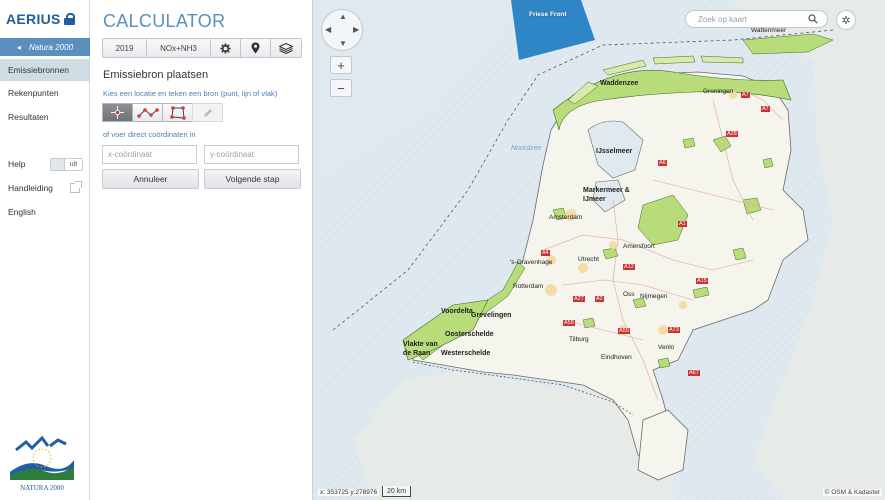 The image size is (885, 500). I want to click on snowflake-icon: ✲, so click(846, 20).